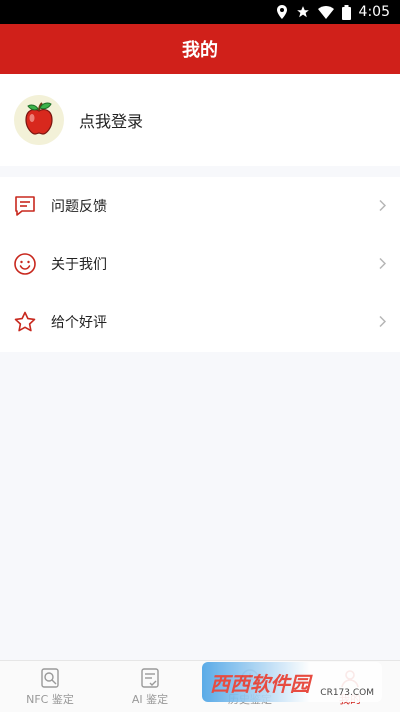 The image size is (400, 712). Describe the element at coordinates (260, 683) in the screenshot. I see `watermark-text: 西西软件园` at that location.